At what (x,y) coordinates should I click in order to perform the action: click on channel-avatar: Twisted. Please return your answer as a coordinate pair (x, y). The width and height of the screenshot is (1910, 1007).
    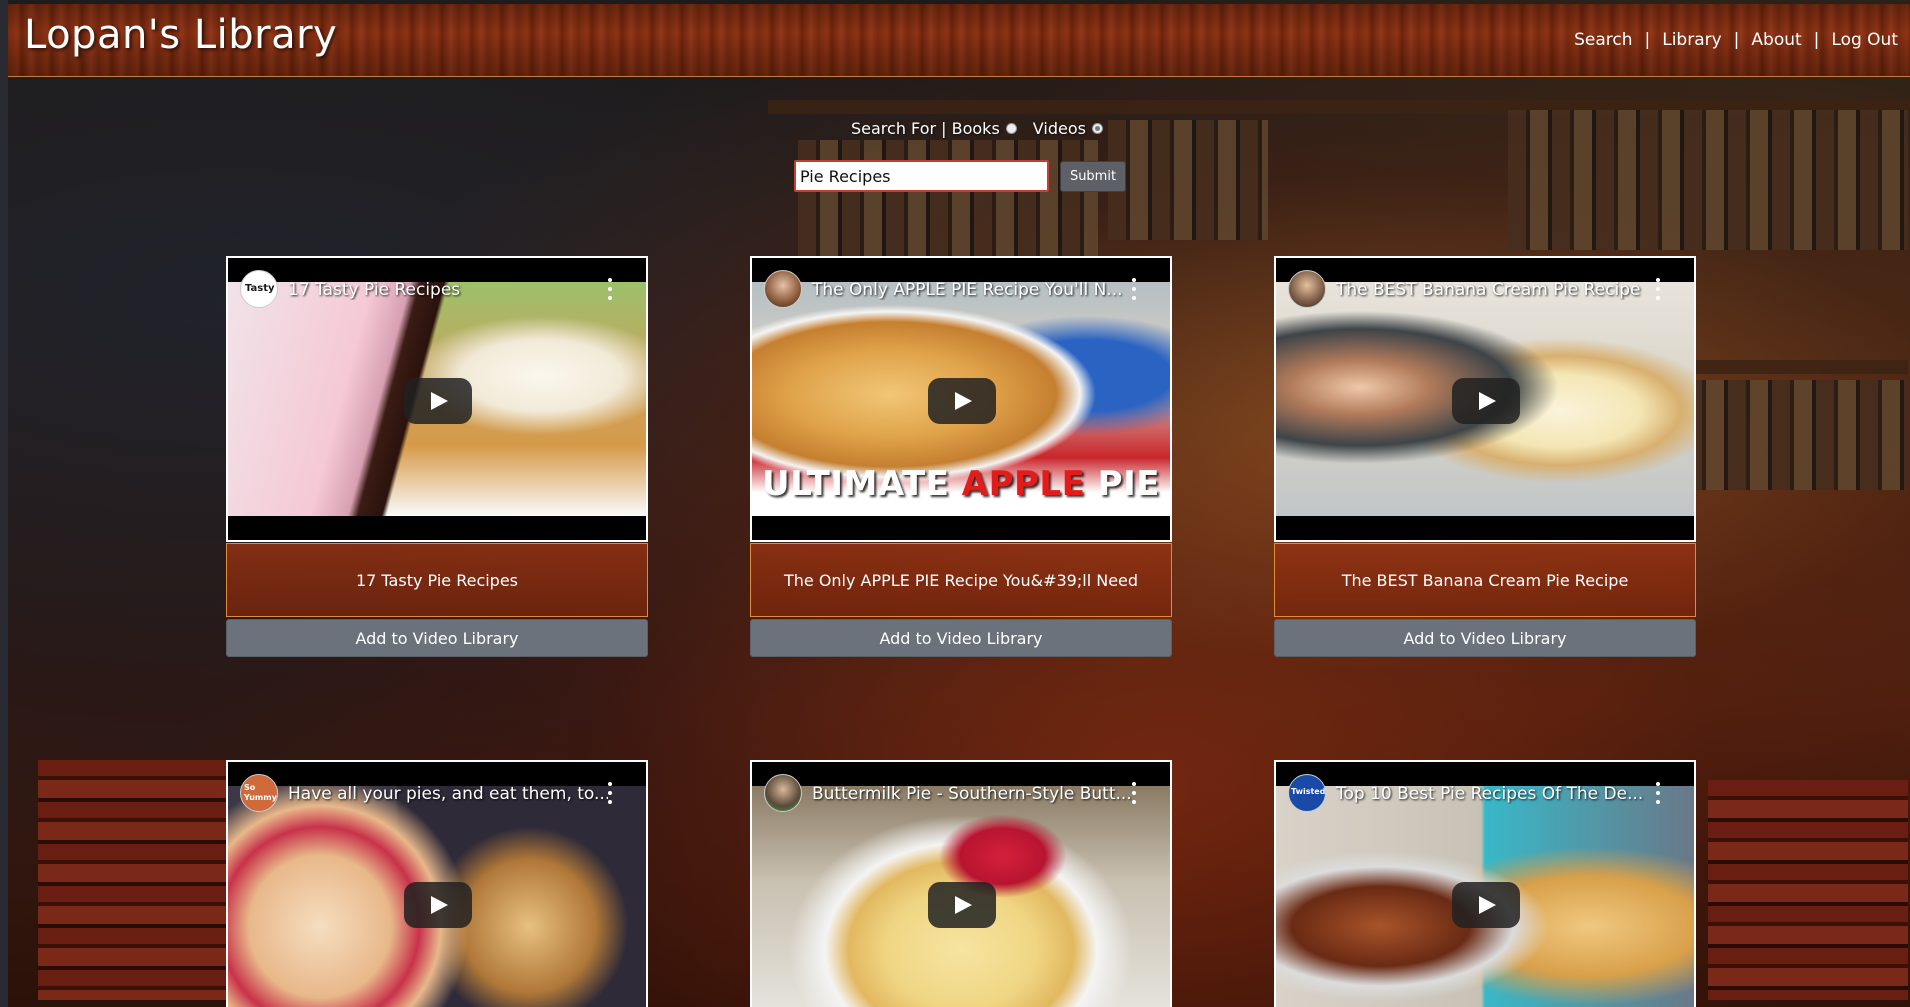
    Looking at the image, I should click on (1307, 793).